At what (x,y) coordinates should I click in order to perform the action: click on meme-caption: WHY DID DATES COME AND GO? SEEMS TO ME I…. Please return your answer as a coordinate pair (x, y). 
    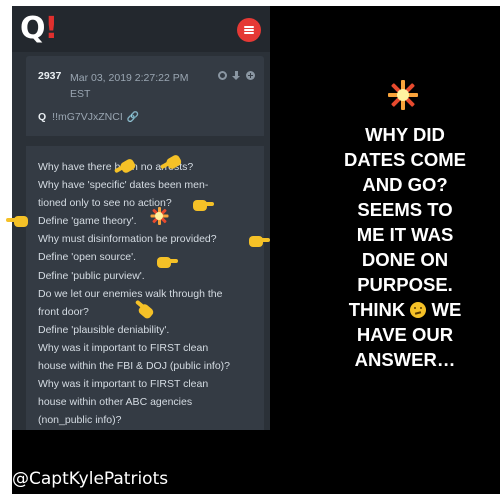
    Looking at the image, I should click on (405, 247).